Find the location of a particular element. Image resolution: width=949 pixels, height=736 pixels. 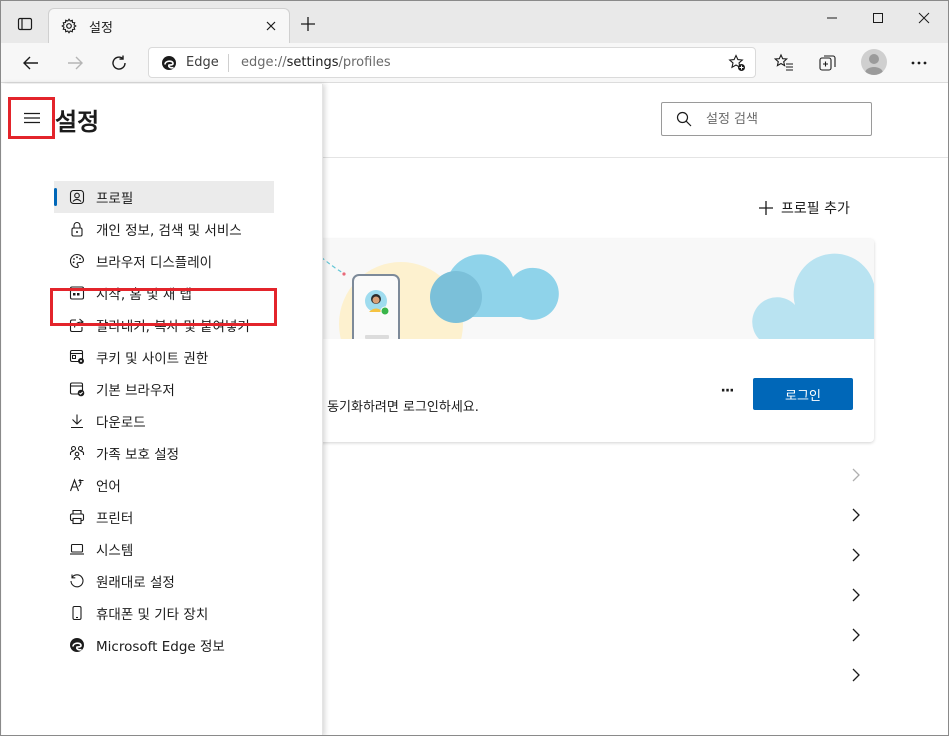

download-icon is located at coordinates (77, 421).